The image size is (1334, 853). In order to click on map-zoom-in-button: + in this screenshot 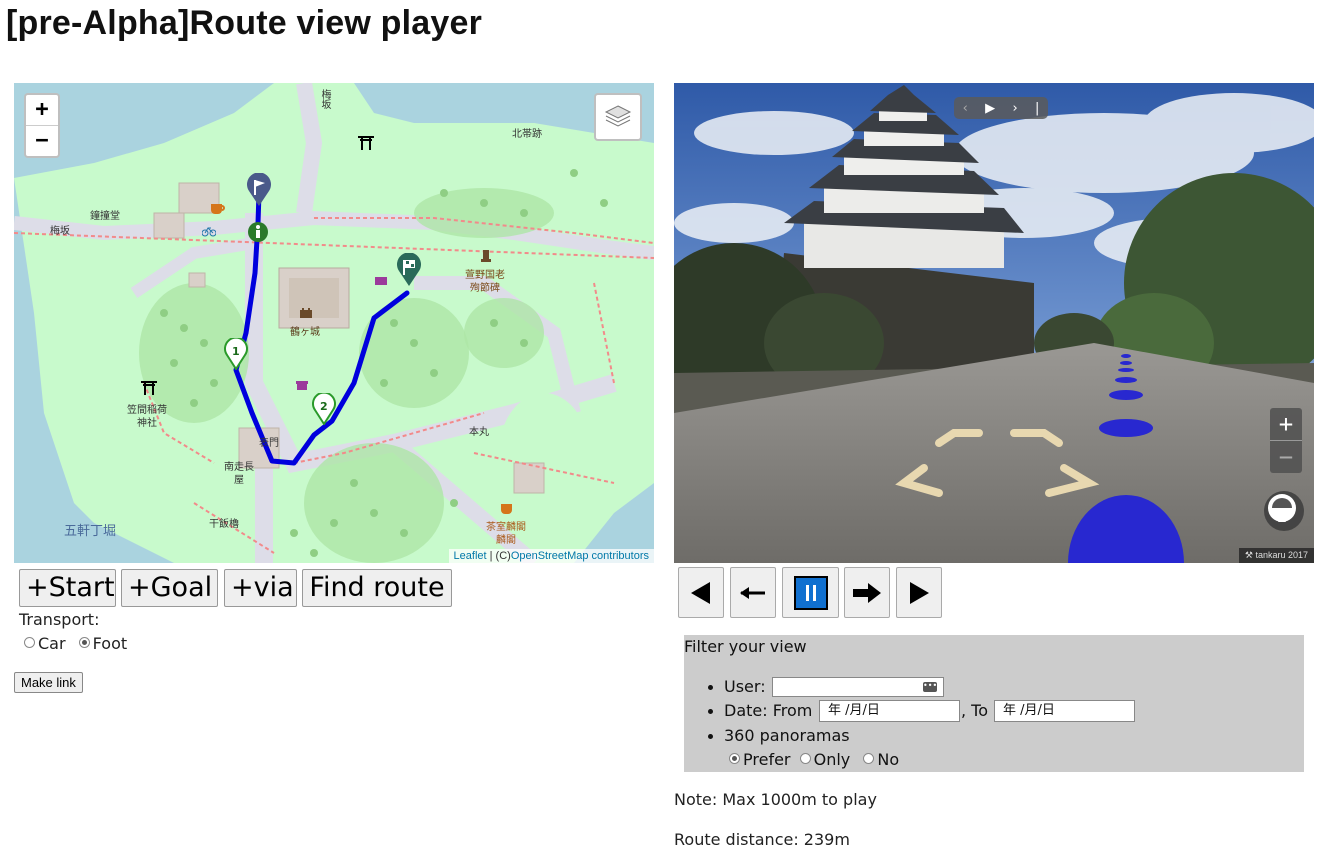, I will do `click(42, 110)`.